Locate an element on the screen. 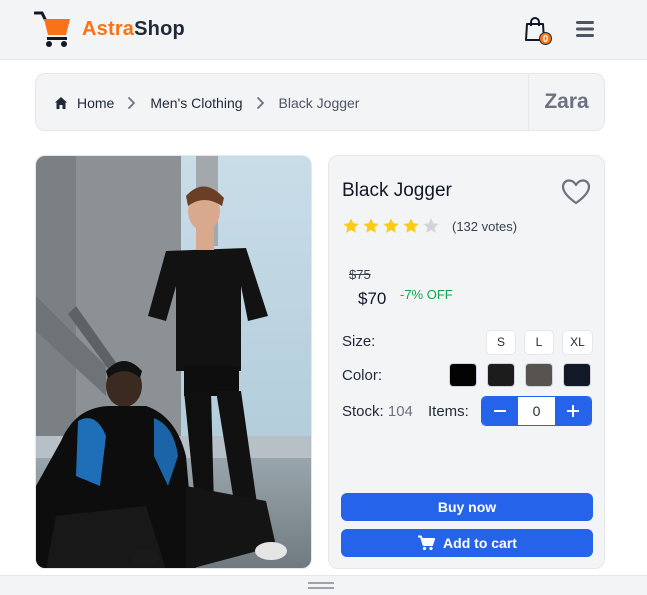 The image size is (647, 595). vote-count: (132 votes) is located at coordinates (485, 226).